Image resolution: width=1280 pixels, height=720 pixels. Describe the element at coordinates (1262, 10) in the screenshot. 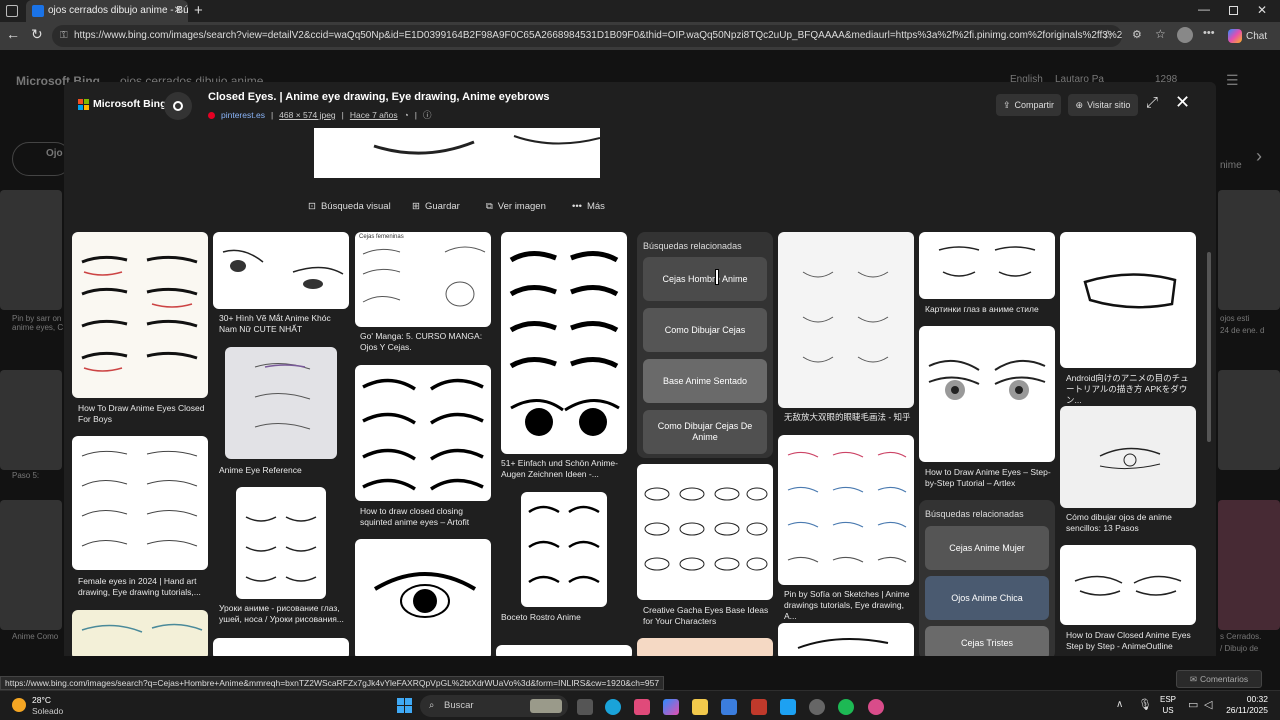

I see `close-window-icon: ✕` at that location.